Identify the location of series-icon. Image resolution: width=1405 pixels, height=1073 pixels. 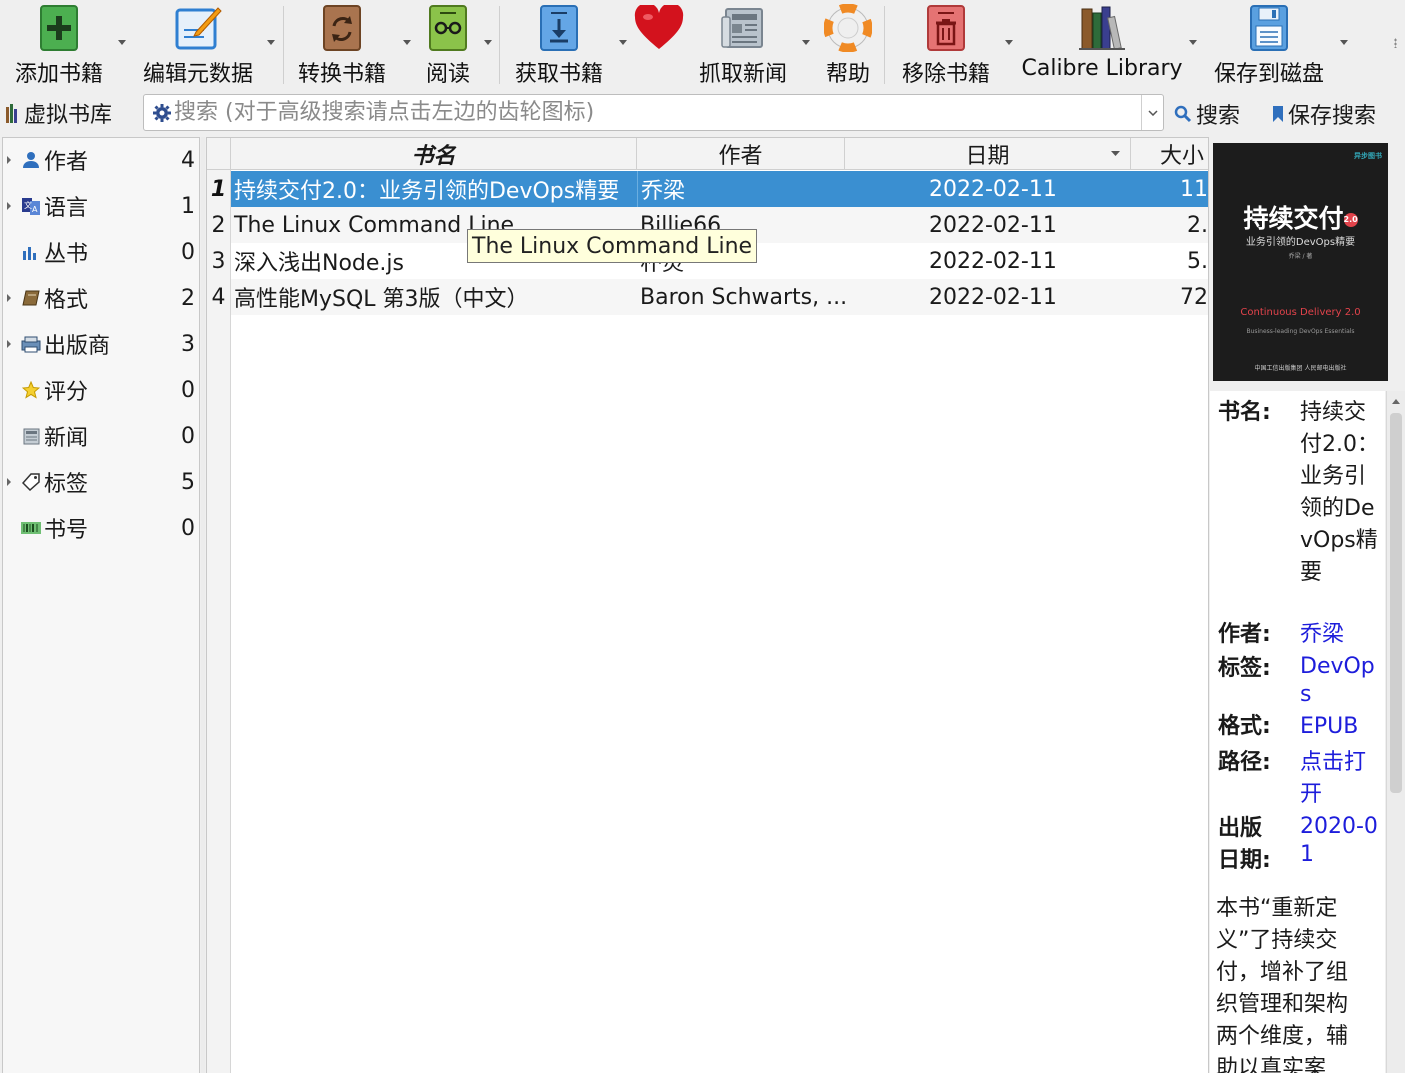
(31, 252).